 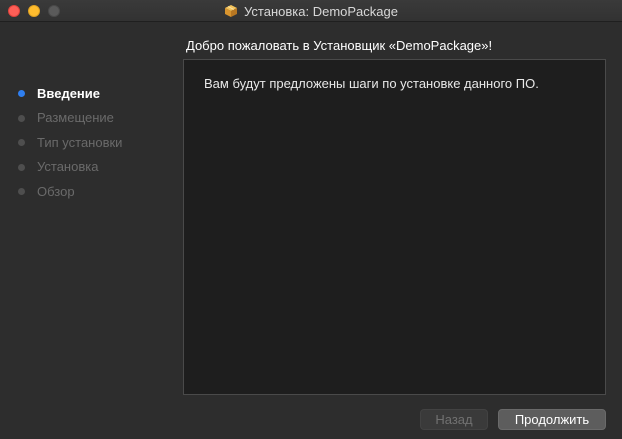 I want to click on step-item: Введение, so click(x=70, y=93).